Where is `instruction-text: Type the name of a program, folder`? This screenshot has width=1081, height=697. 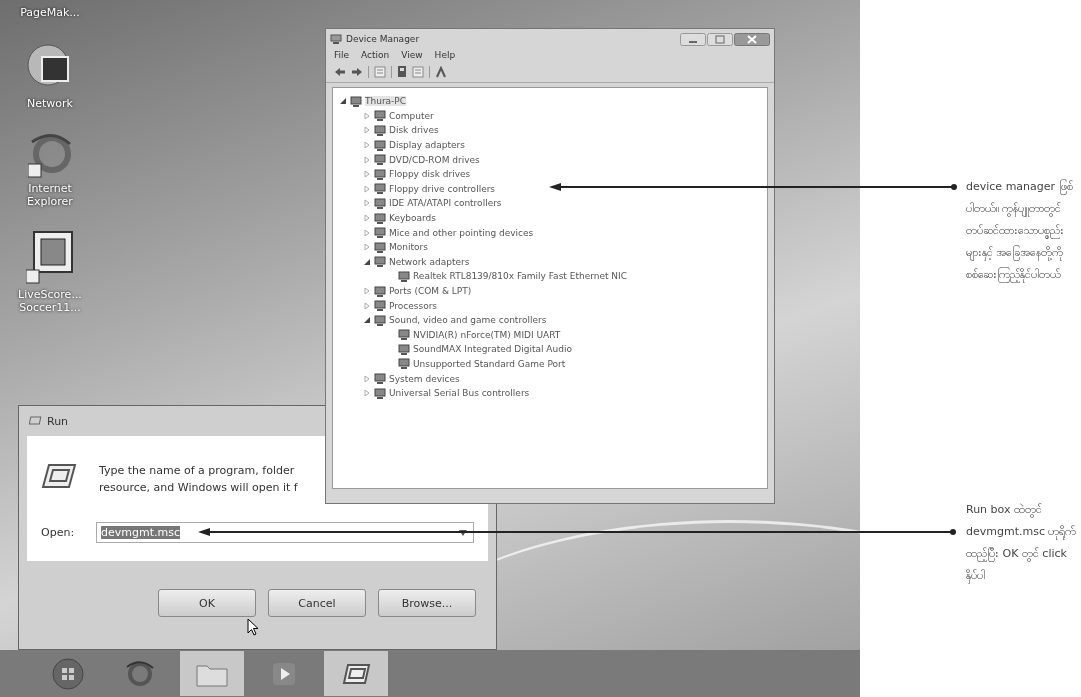 instruction-text: Type the name of a program, folder is located at coordinates (197, 471).